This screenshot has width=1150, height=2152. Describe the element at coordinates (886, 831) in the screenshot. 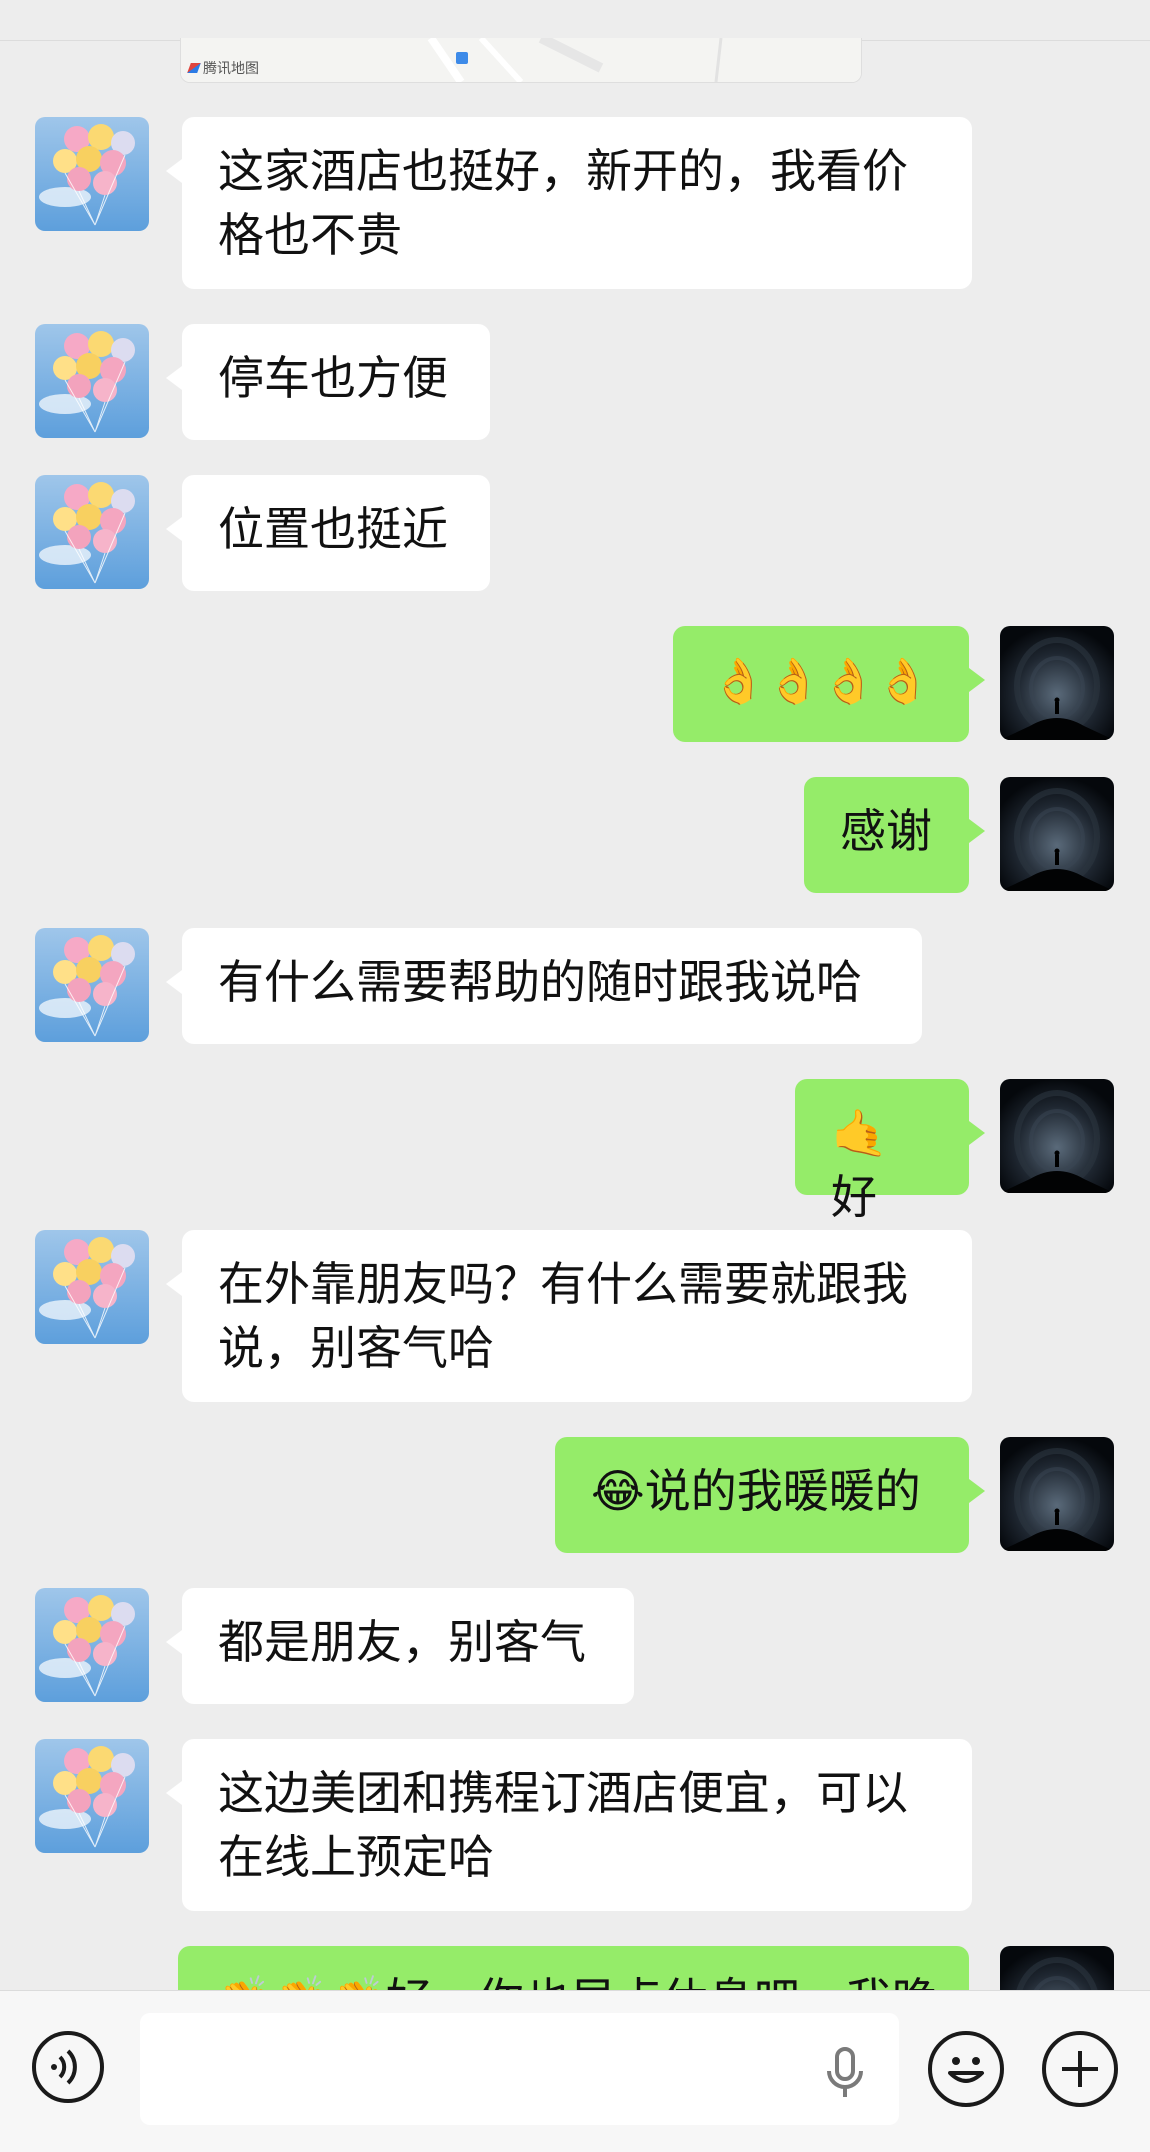

I see `message-text: 感谢` at that location.